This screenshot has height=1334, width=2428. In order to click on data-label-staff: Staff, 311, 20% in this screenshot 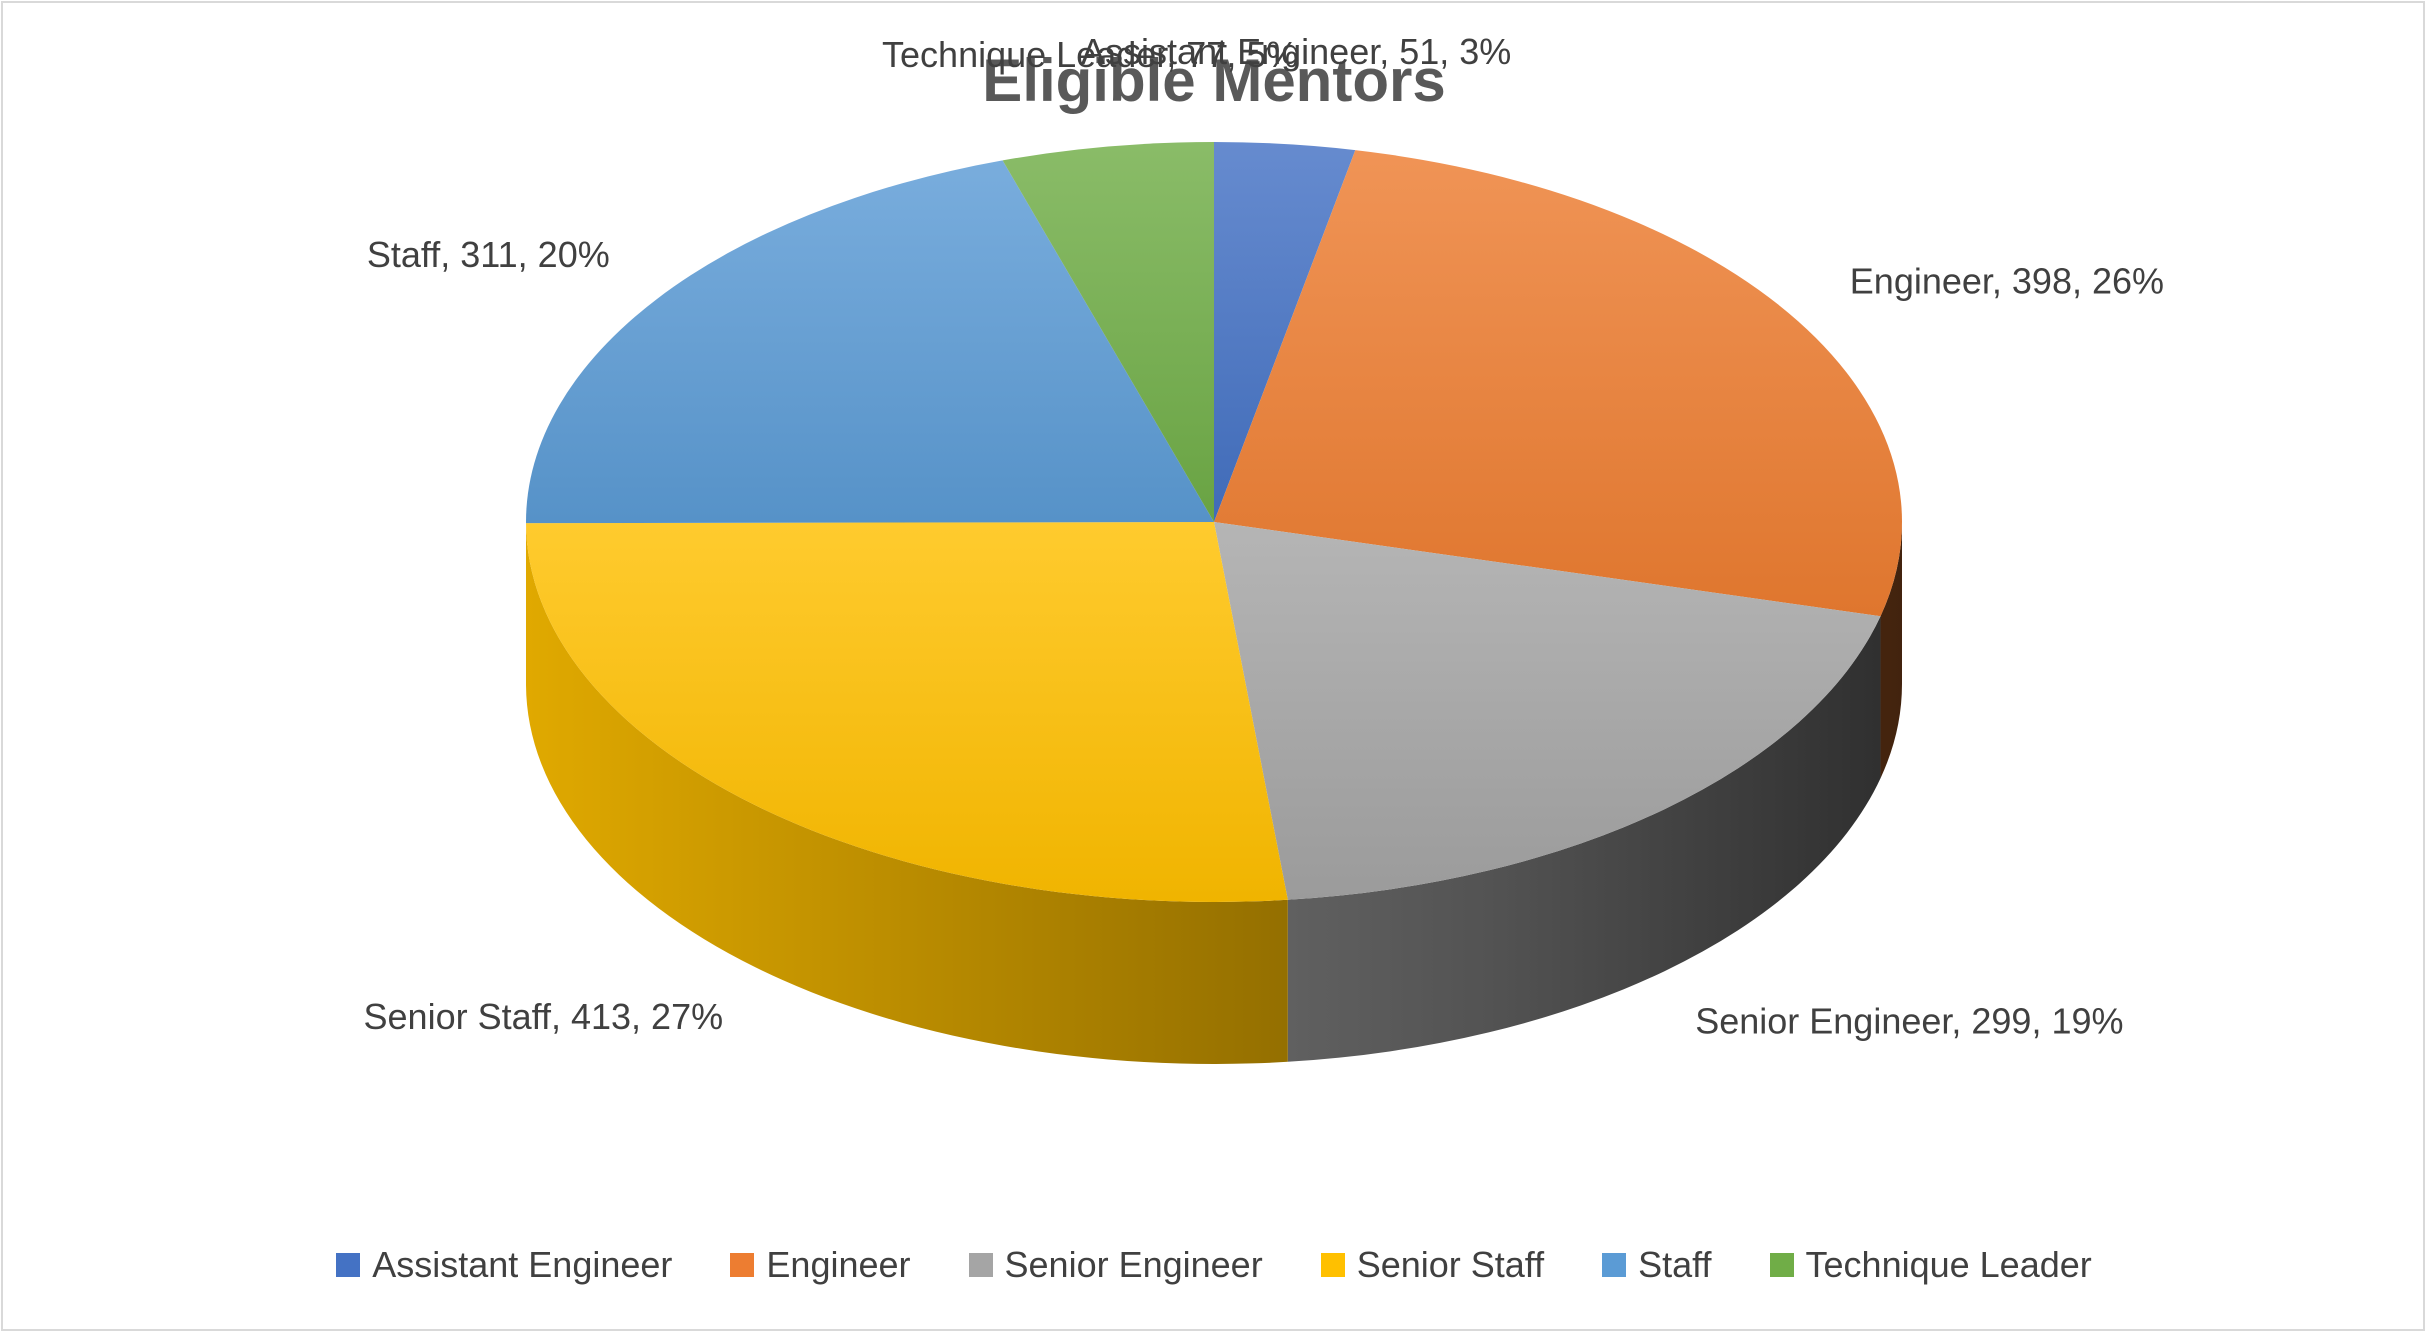, I will do `click(488, 254)`.